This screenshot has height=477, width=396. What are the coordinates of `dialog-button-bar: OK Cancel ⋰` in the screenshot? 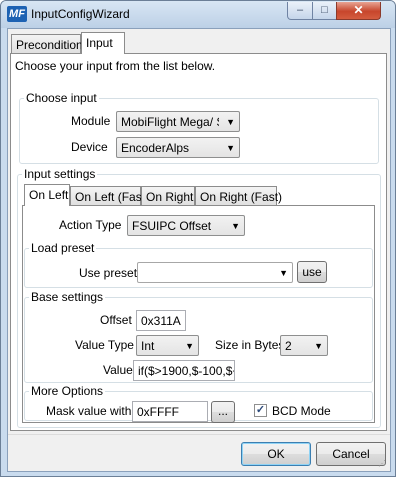 It's located at (199, 452).